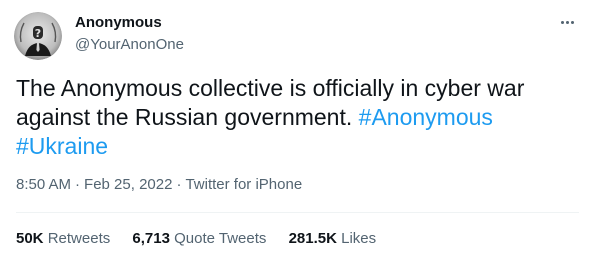 The width and height of the screenshot is (595, 263). Describe the element at coordinates (220, 238) in the screenshot. I see `quote-tweets-label: Quote Tweets` at that location.